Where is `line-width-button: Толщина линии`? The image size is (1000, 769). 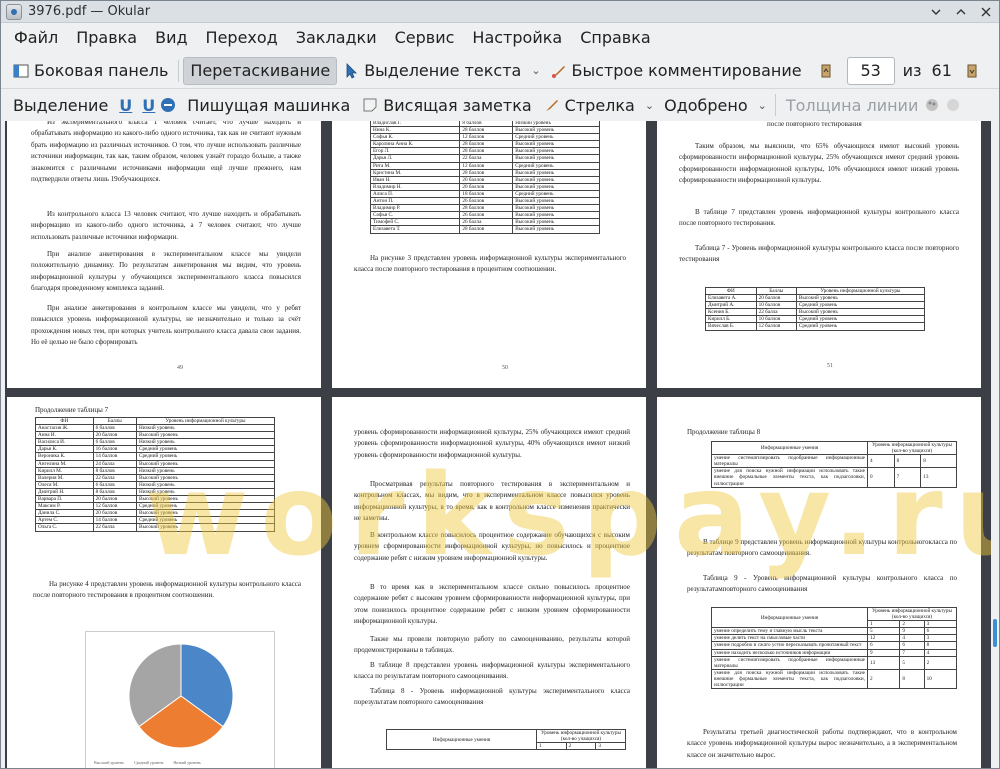 line-width-button: Толщина линии is located at coordinates (852, 105).